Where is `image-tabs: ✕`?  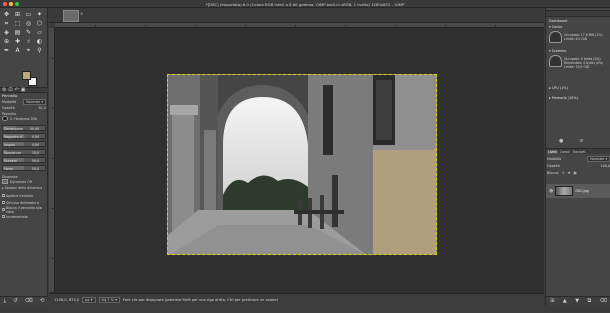
image-tabs: ✕ is located at coordinates (296, 15).